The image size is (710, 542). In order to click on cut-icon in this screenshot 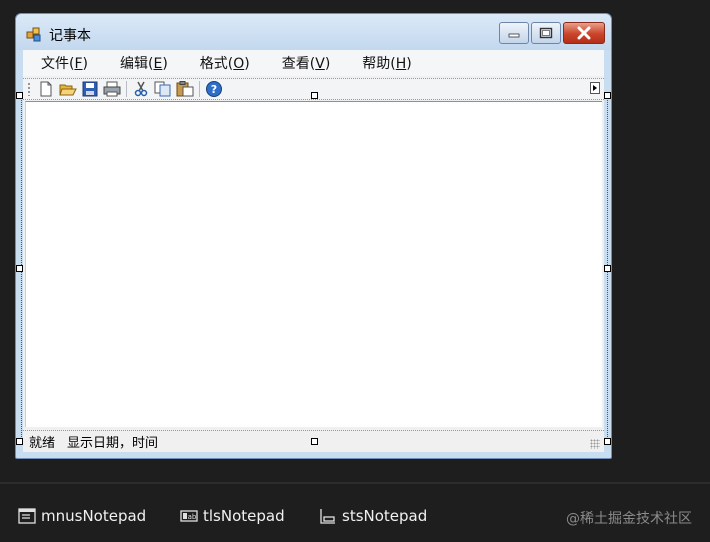, I will do `click(141, 89)`.